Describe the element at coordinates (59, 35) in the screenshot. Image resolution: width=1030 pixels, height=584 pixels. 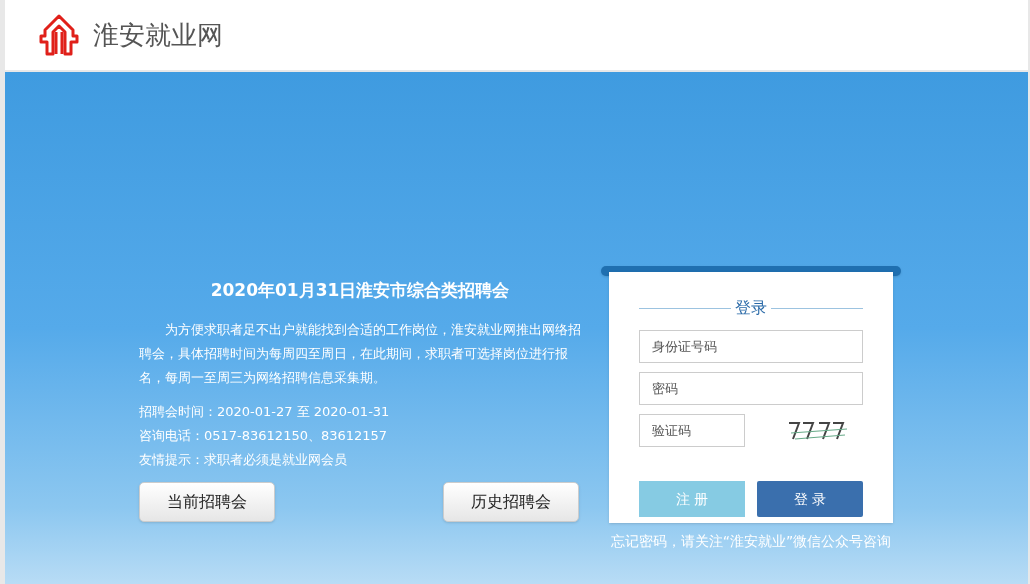
I see `logo-icon` at that location.